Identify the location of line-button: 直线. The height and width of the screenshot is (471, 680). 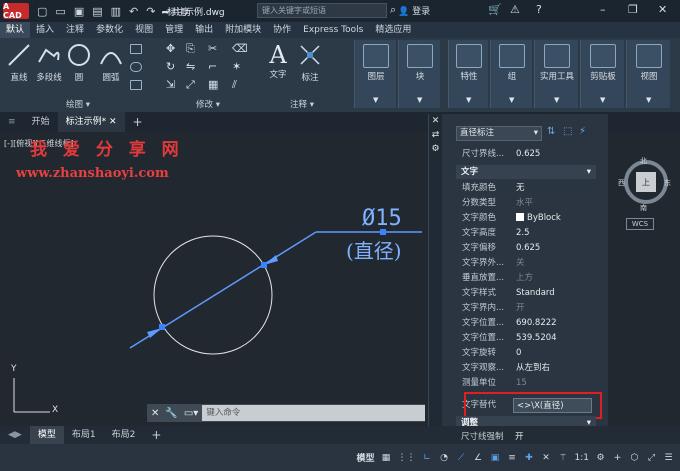
(19, 62).